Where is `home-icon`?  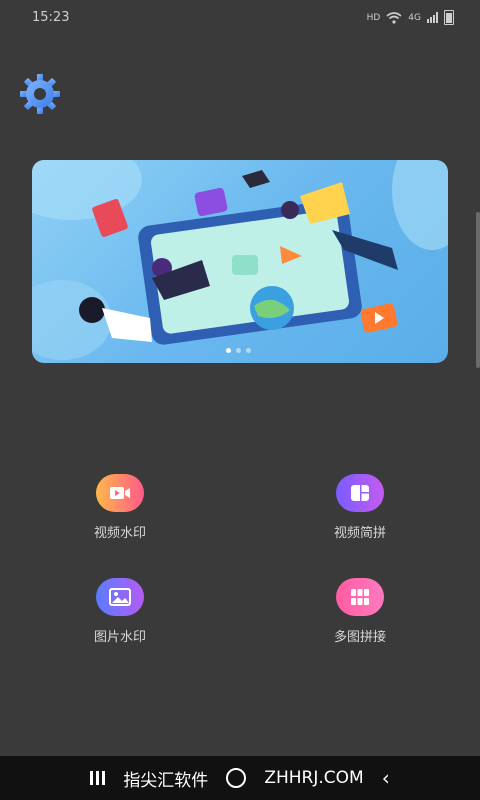
home-icon is located at coordinates (236, 778).